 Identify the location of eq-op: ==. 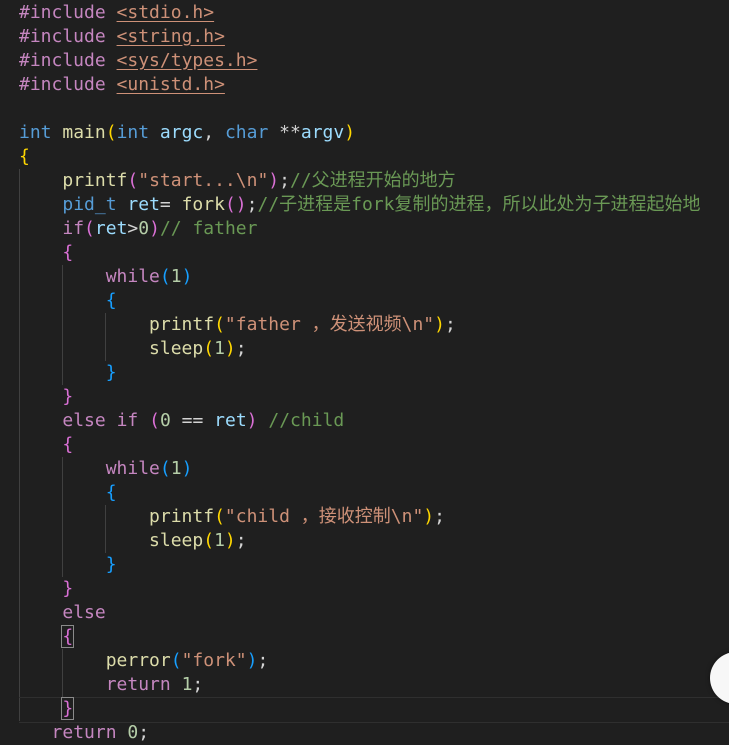
(192, 420).